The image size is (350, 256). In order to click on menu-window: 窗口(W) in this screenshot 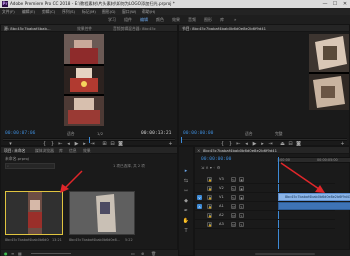, I will do `click(129, 11)`.